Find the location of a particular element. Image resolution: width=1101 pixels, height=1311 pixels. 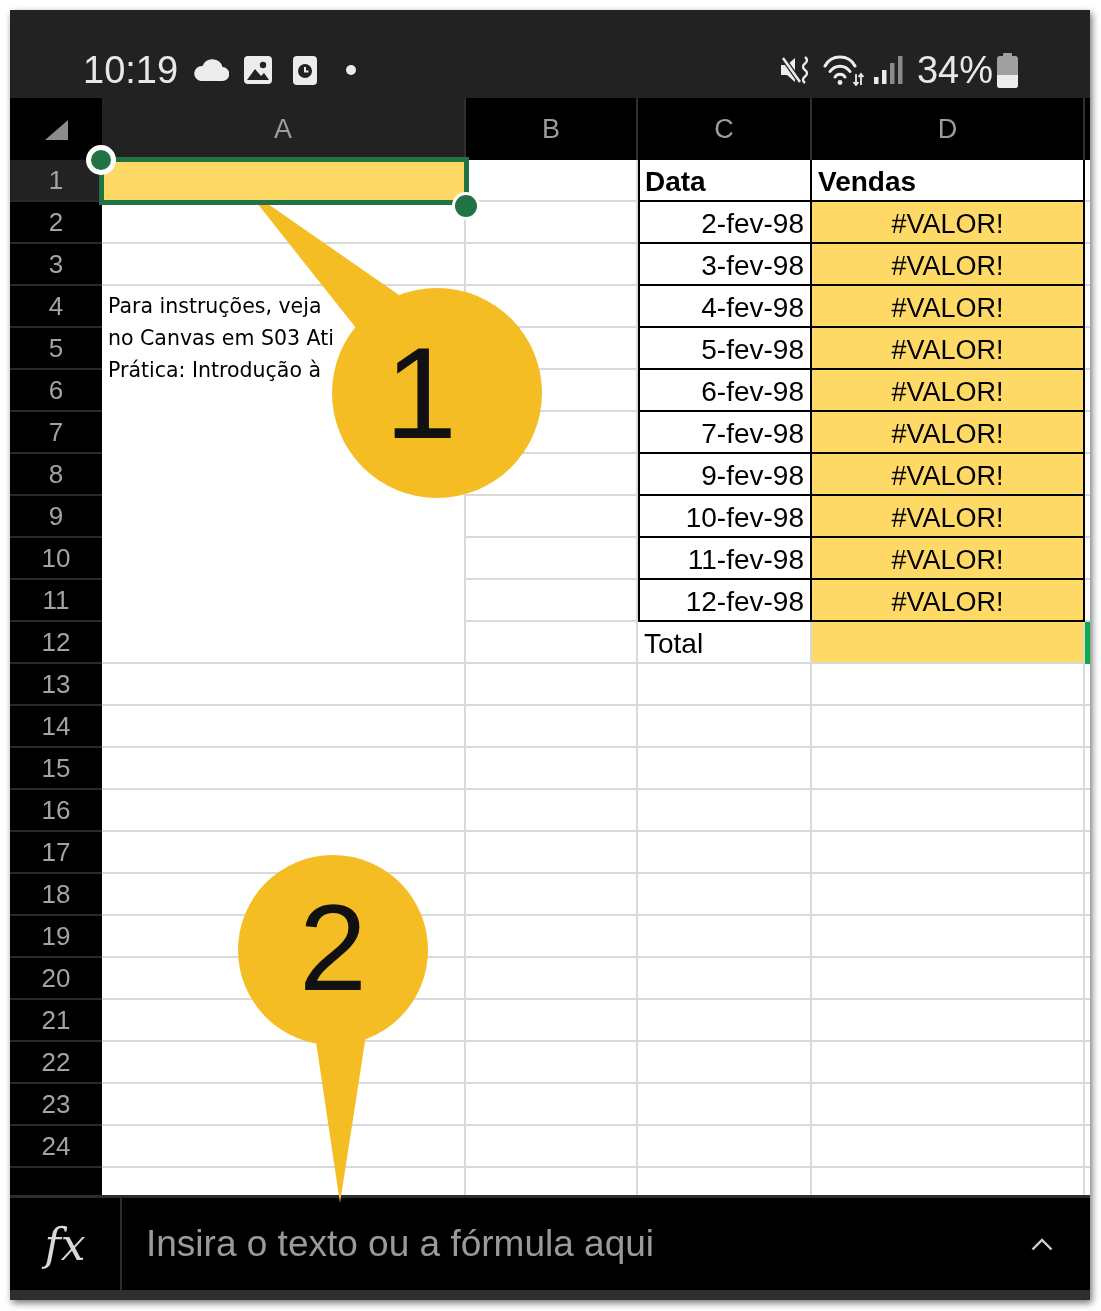

clock-icon is located at coordinates (305, 70).